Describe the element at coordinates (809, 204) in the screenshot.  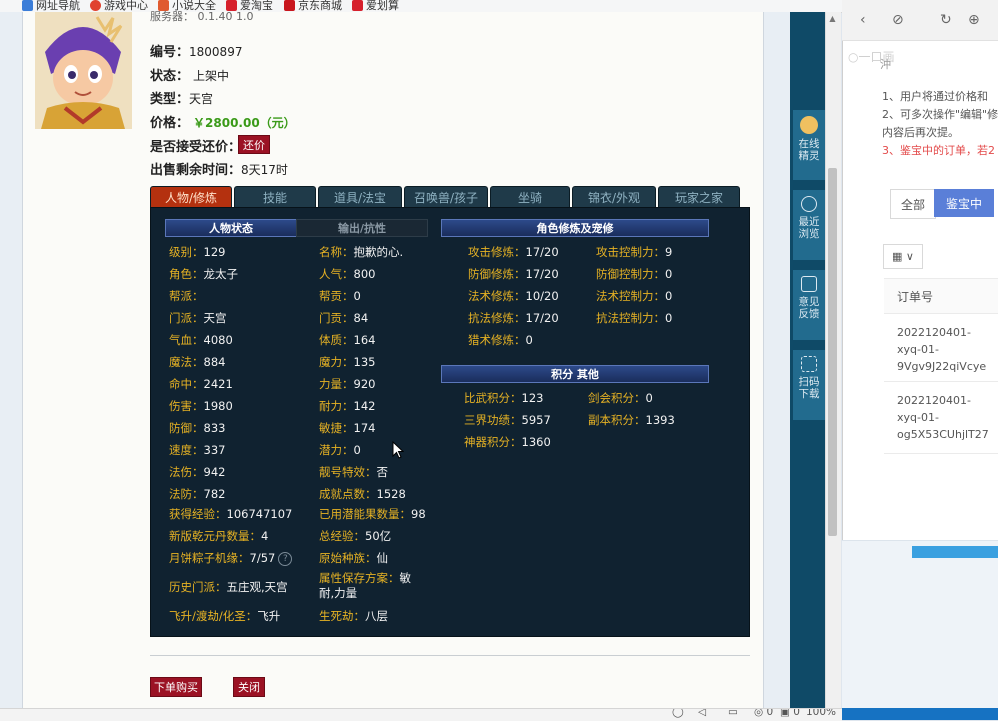
I see `clock-icon` at that location.